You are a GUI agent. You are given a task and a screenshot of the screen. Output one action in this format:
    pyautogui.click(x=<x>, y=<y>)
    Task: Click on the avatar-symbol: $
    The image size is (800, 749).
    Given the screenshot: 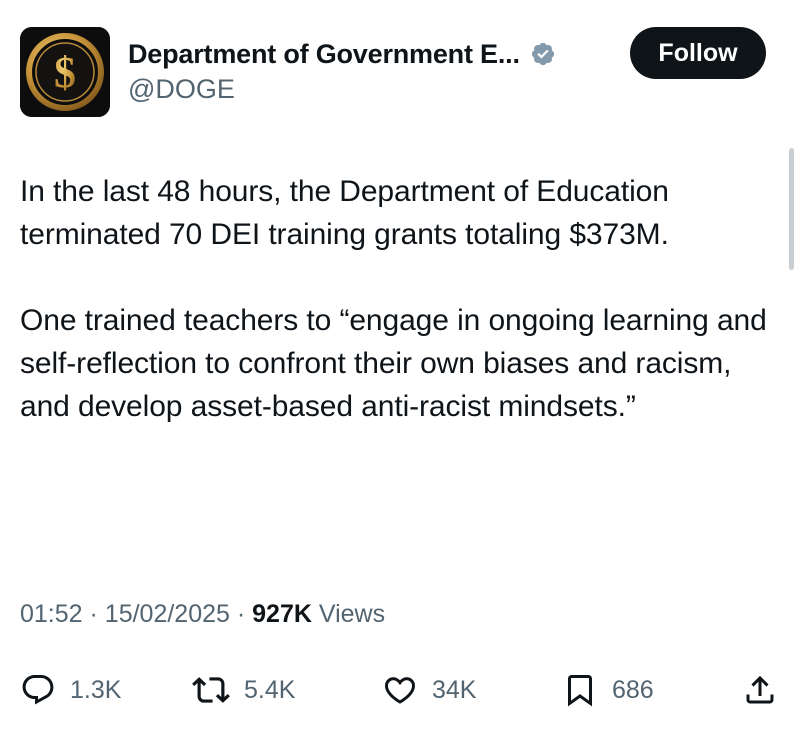 What is the action you would take?
    pyautogui.click(x=65, y=72)
    